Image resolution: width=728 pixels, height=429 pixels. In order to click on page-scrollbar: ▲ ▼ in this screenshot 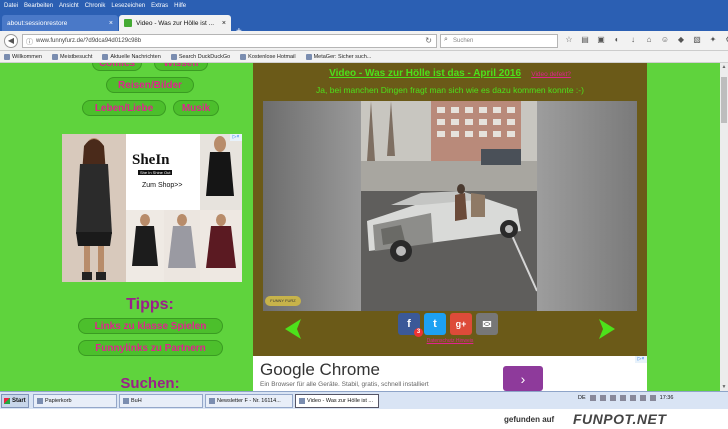, I will do `click(724, 227)`.